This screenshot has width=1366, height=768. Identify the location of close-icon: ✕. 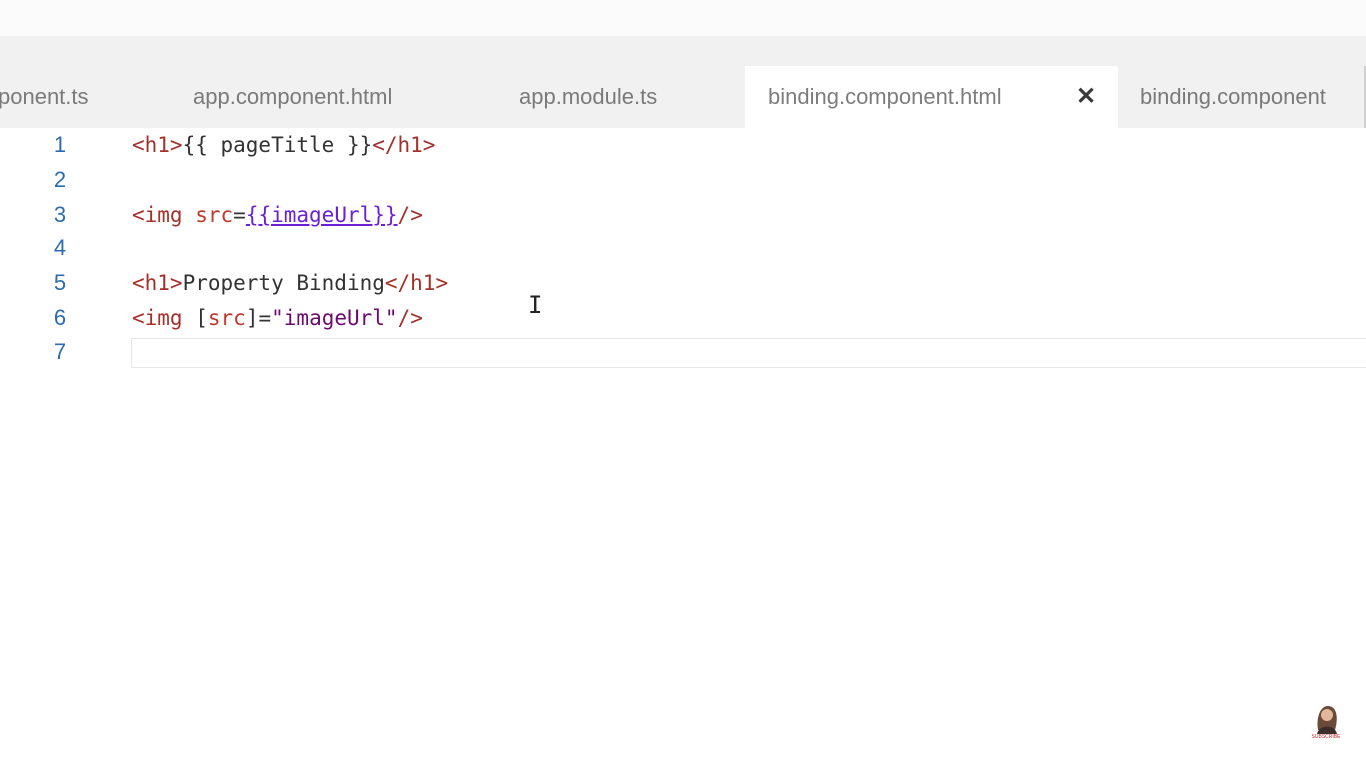
(1086, 97).